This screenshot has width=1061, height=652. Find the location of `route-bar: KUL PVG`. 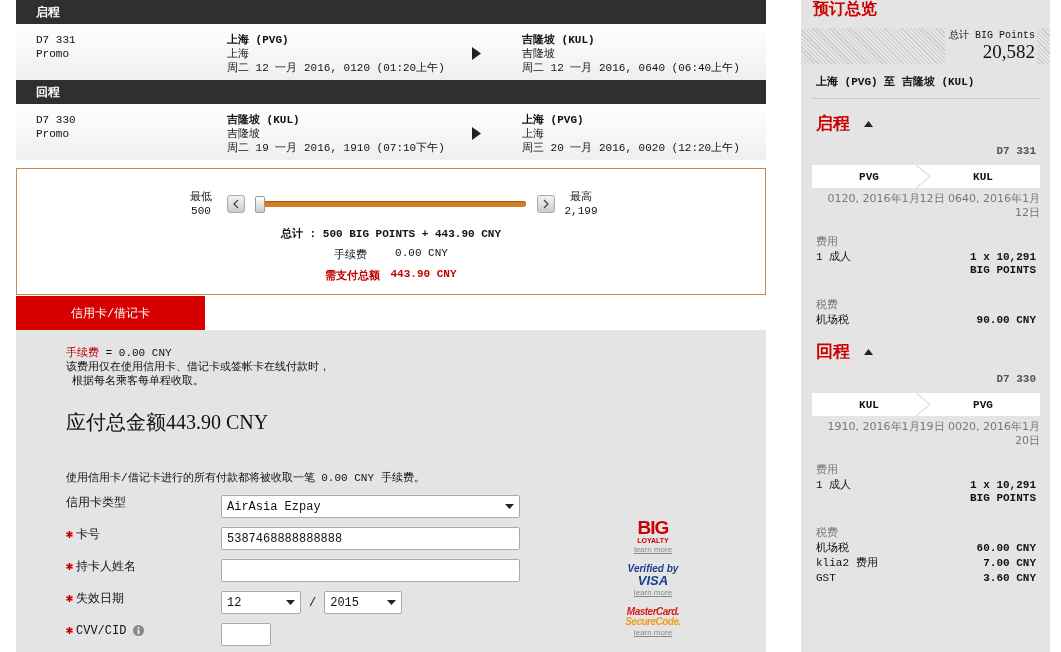

route-bar: KUL PVG is located at coordinates (926, 404).